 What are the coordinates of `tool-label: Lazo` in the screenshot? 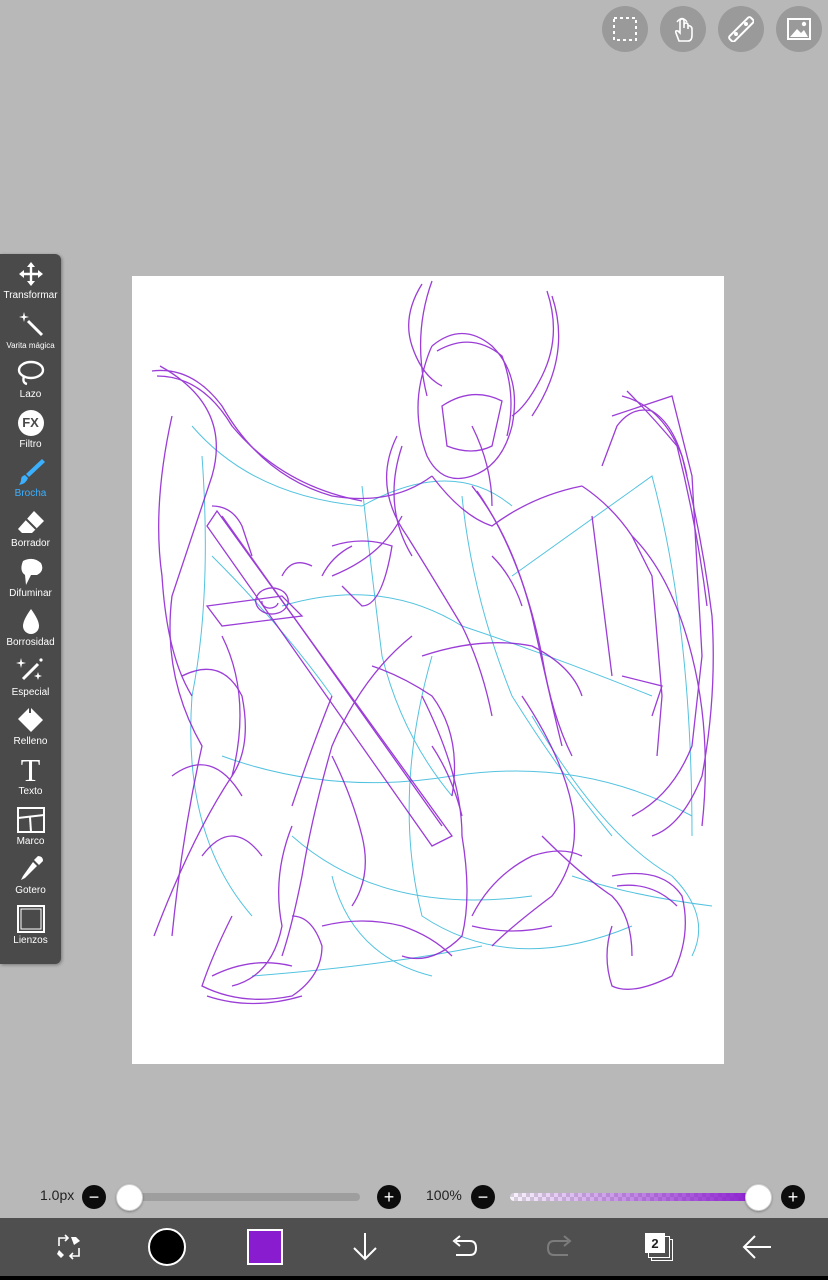 It's located at (30, 395).